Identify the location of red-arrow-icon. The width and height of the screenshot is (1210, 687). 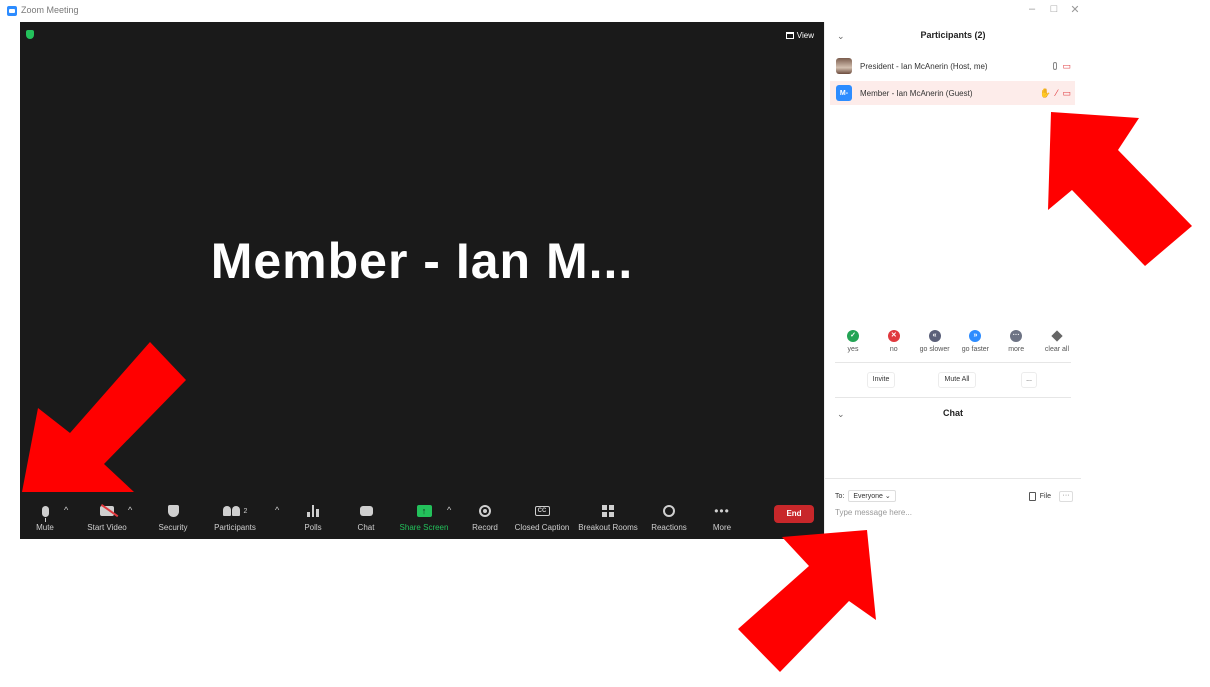
(807, 601).